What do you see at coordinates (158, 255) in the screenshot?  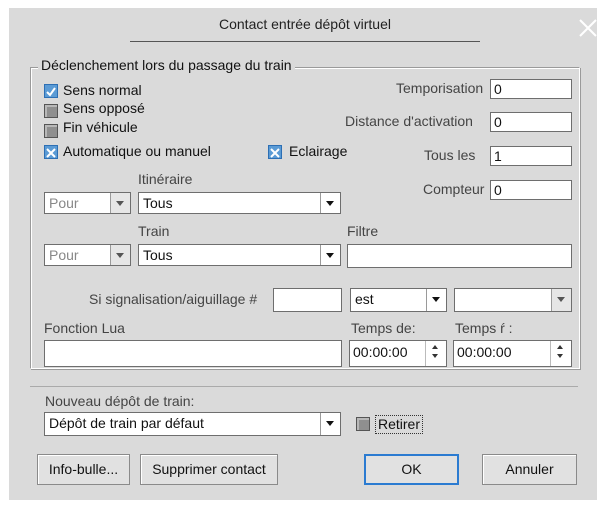 I see `train-value: Tous` at bounding box center [158, 255].